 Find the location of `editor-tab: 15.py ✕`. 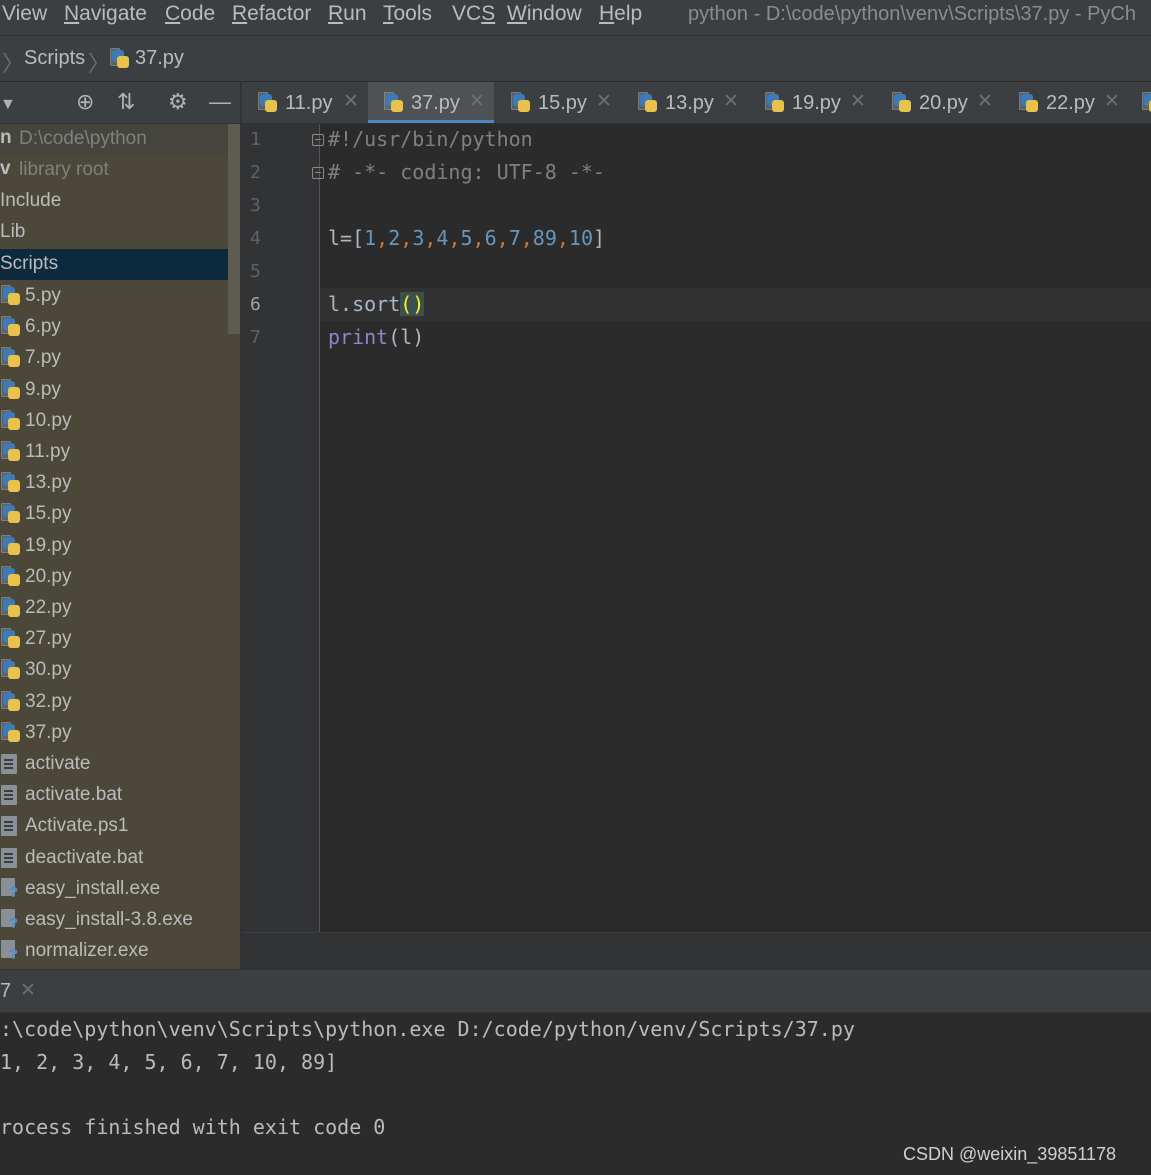

editor-tab: 15.py ✕ is located at coordinates (558, 102).